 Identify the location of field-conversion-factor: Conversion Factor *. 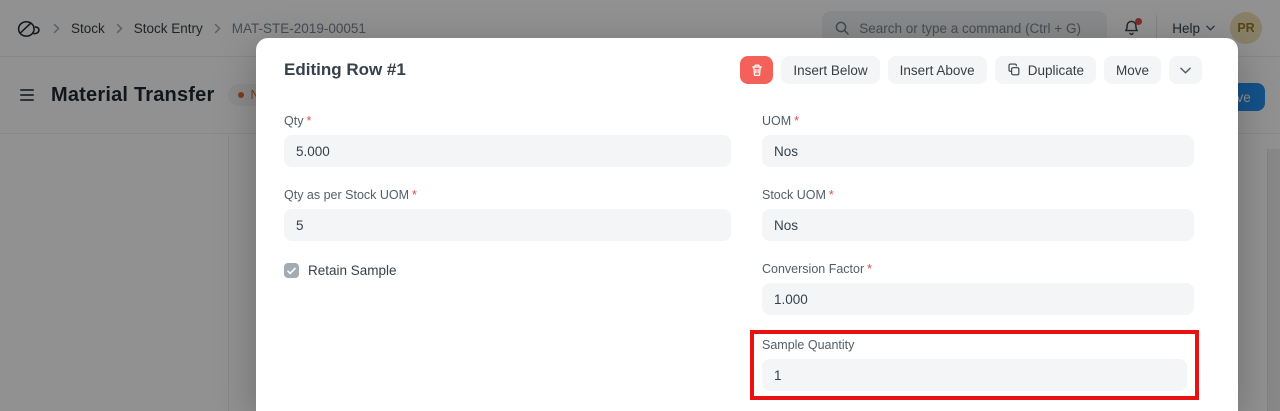
(978, 288).